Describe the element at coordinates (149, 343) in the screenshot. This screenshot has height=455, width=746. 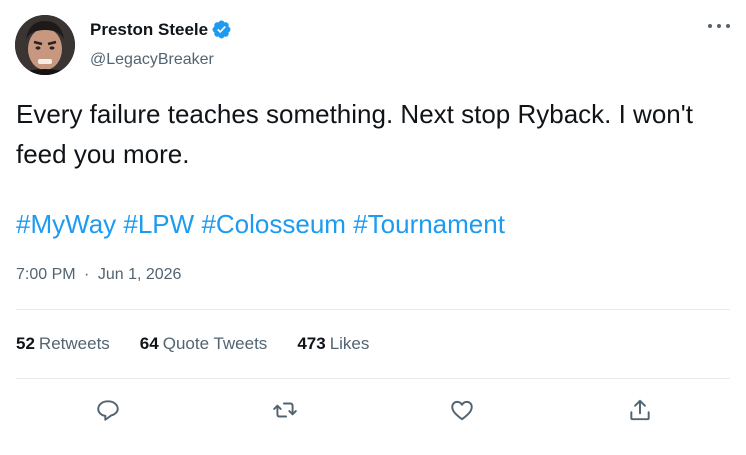
I see `quote-tweets-count: 64` at that location.